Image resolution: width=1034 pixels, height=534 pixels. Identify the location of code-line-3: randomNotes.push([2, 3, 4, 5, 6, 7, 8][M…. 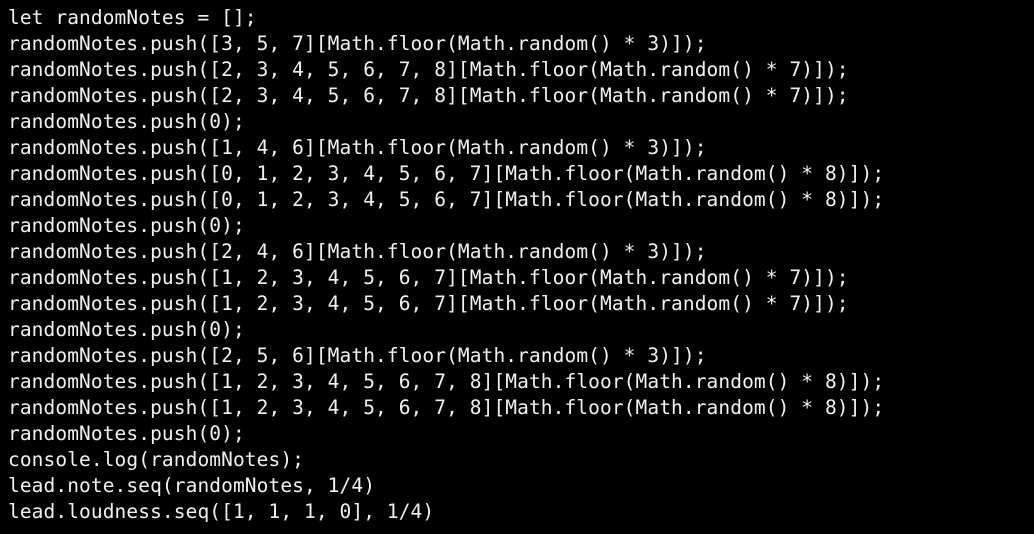
(521, 70).